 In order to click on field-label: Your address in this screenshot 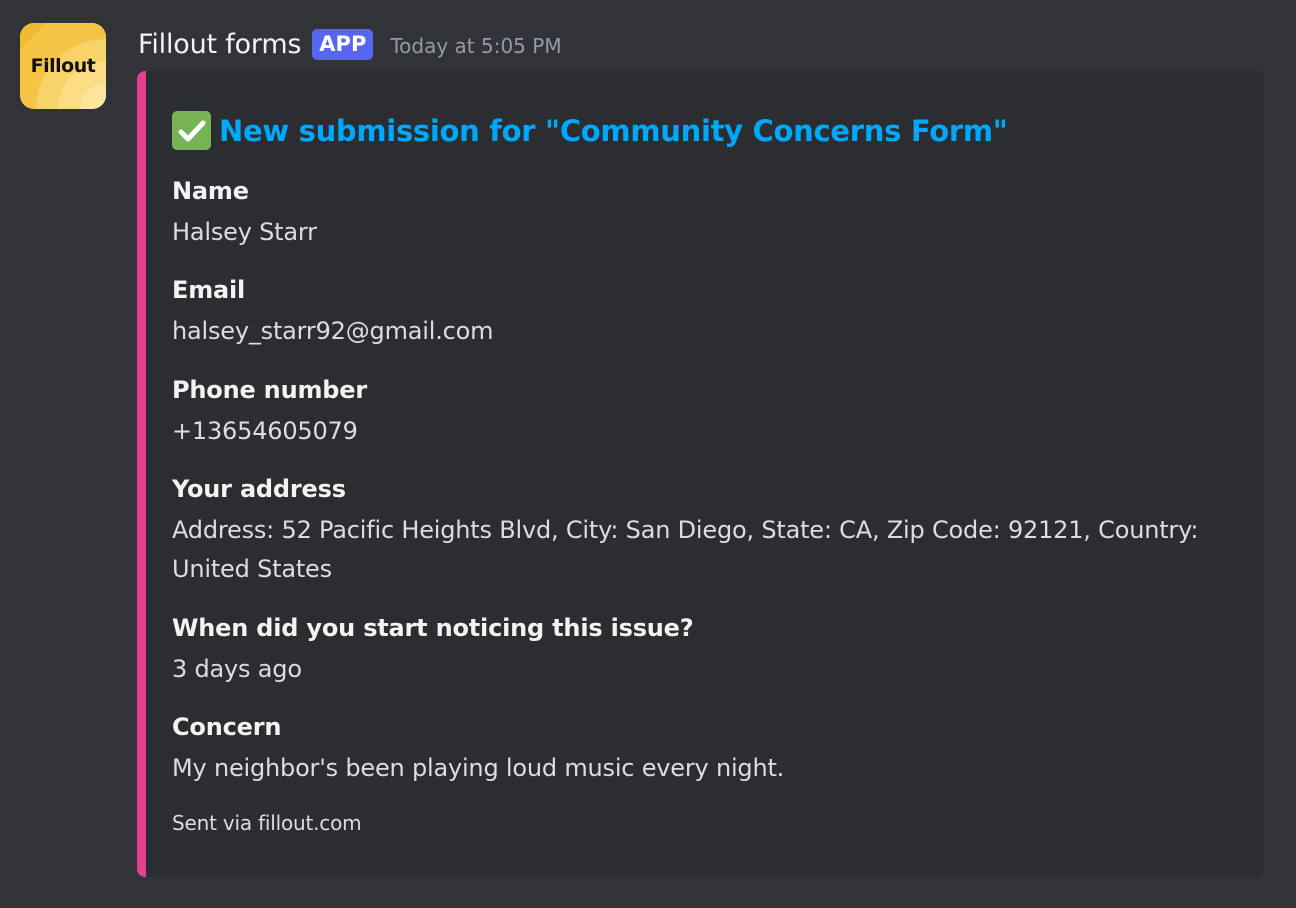, I will do `click(259, 489)`.